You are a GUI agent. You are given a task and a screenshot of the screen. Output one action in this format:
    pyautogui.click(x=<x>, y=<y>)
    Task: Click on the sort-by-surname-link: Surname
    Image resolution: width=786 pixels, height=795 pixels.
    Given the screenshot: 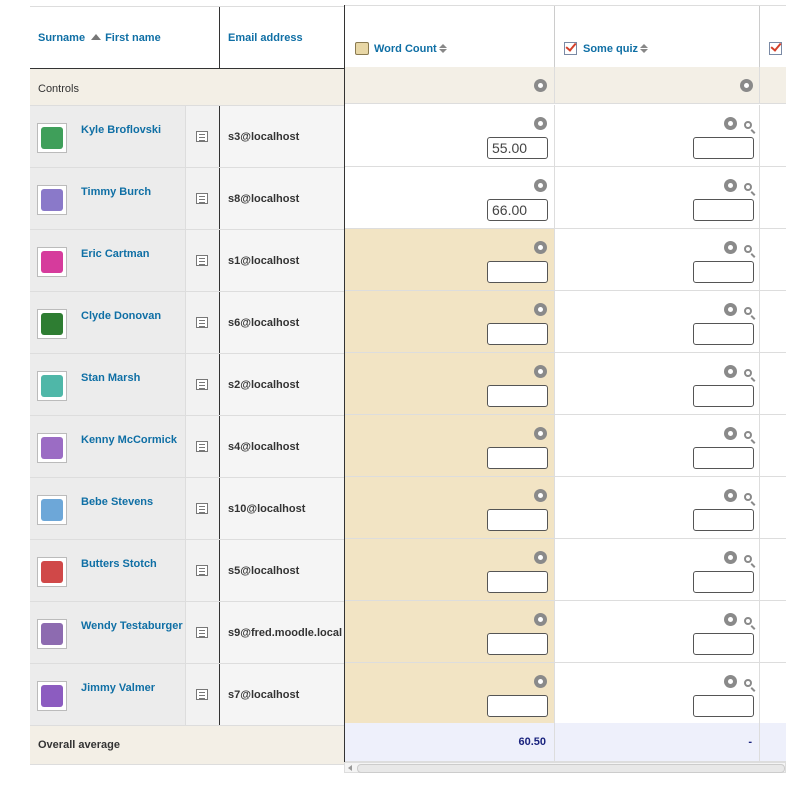 What is the action you would take?
    pyautogui.click(x=61, y=38)
    